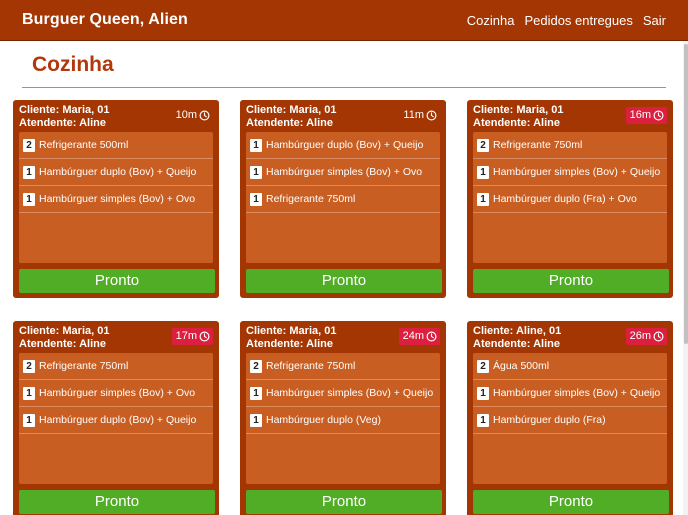 This screenshot has width=688, height=515. Describe the element at coordinates (186, 115) in the screenshot. I see `timer-value: 10m` at that location.